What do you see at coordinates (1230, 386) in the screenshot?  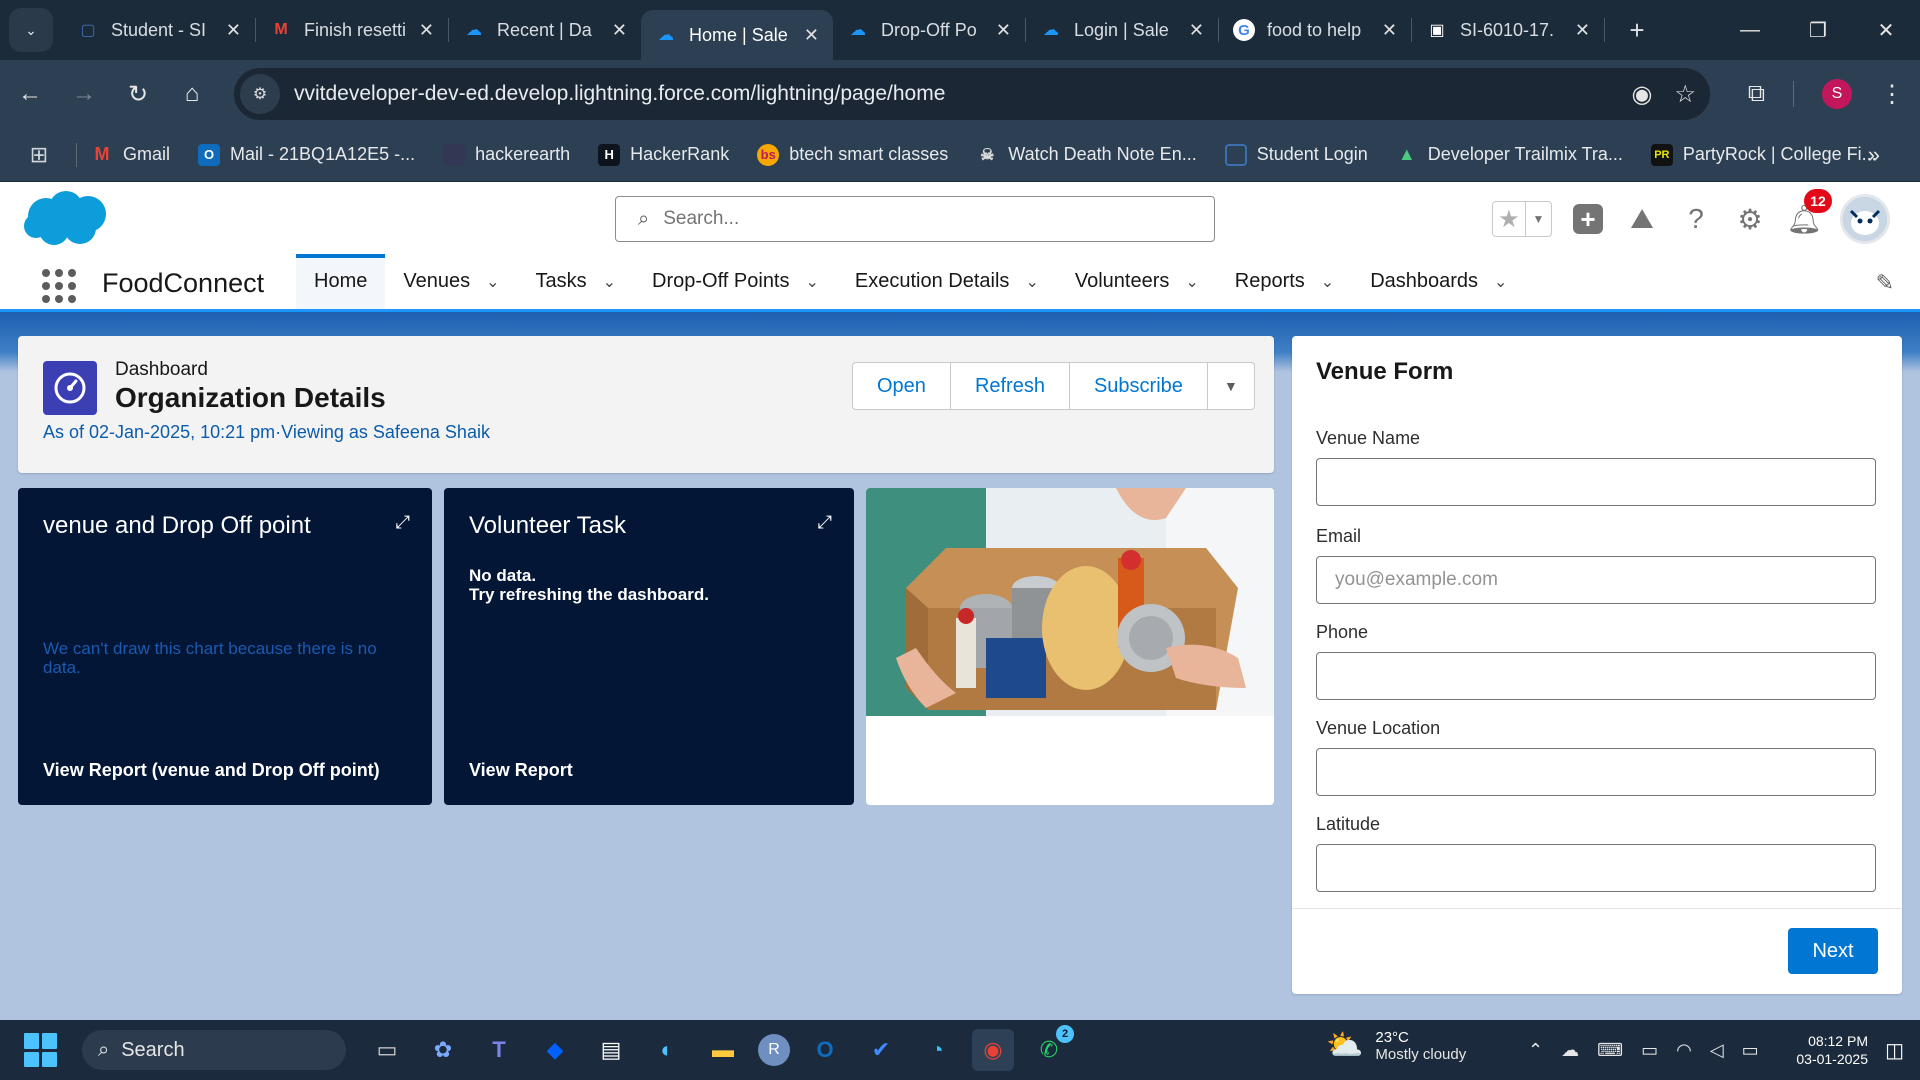 I see `more-actions-dropdown-icon: ▼` at bounding box center [1230, 386].